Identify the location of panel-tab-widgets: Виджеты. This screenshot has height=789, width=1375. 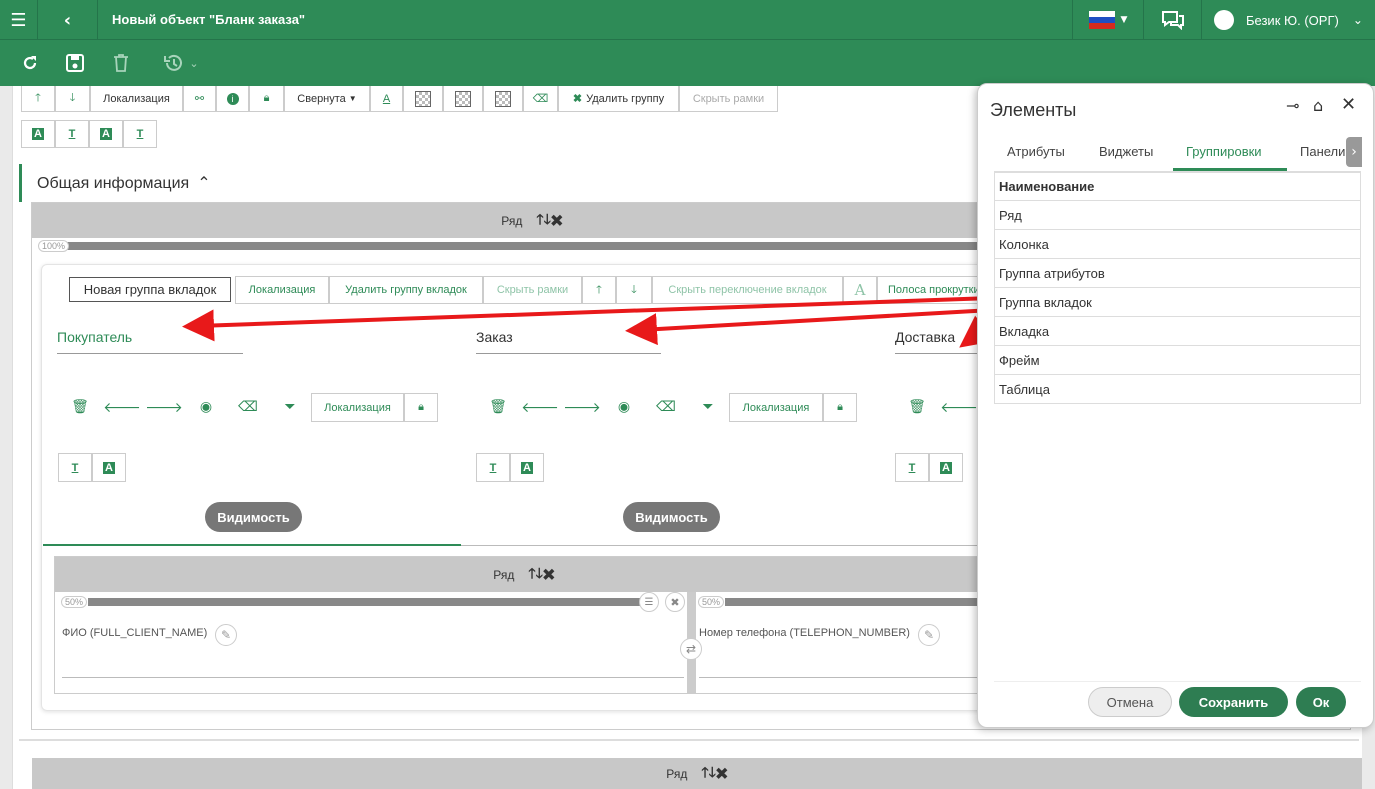
(1126, 151).